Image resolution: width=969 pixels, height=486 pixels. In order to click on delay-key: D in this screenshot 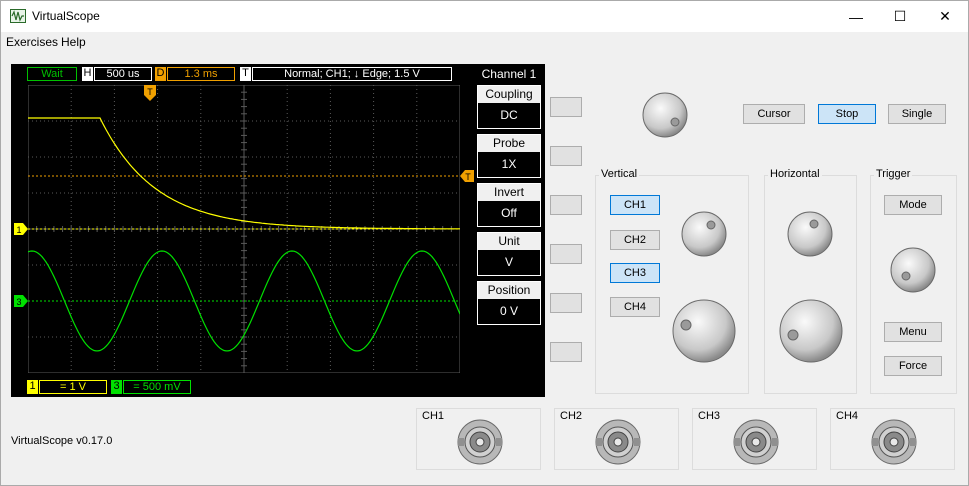, I will do `click(160, 74)`.